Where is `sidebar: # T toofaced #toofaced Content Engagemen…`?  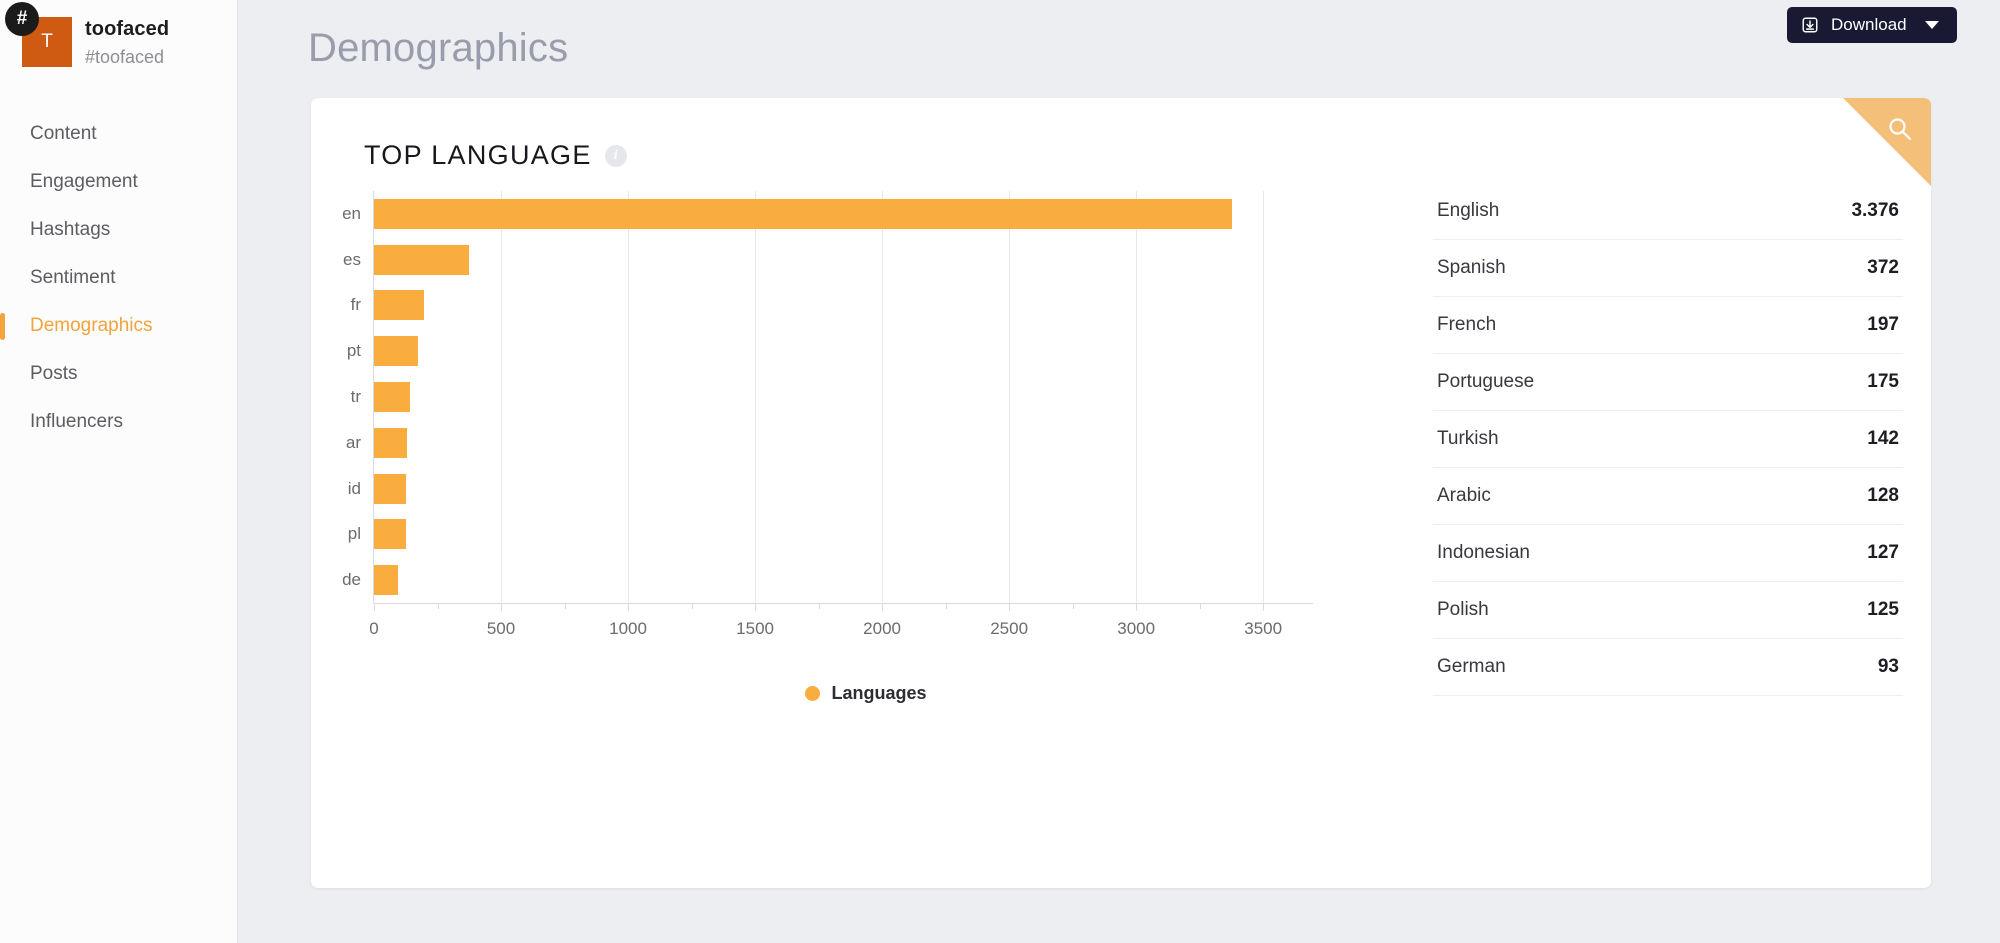 sidebar: # T toofaced #toofaced Content Engagemen… is located at coordinates (119, 471).